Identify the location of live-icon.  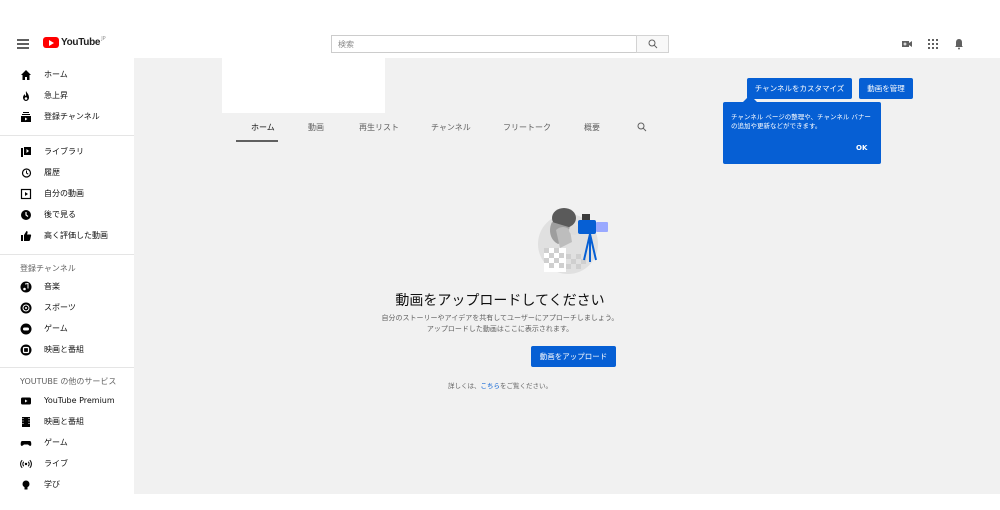
(26, 463).